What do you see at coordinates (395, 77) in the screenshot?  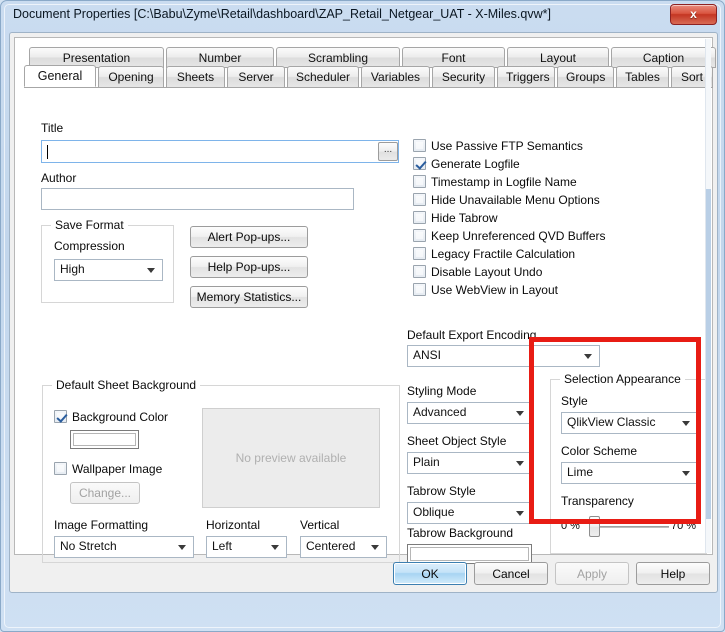 I see `tab-variables: Variables` at bounding box center [395, 77].